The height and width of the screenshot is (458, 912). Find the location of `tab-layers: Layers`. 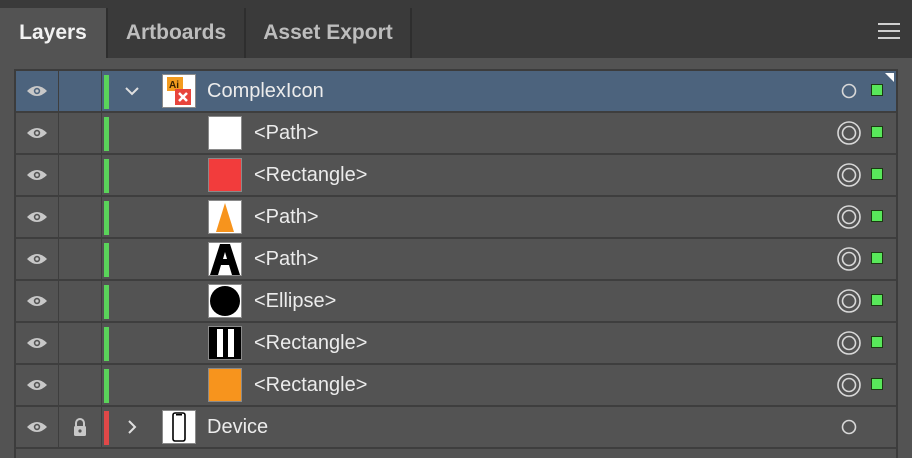

tab-layers: Layers is located at coordinates (54, 33).